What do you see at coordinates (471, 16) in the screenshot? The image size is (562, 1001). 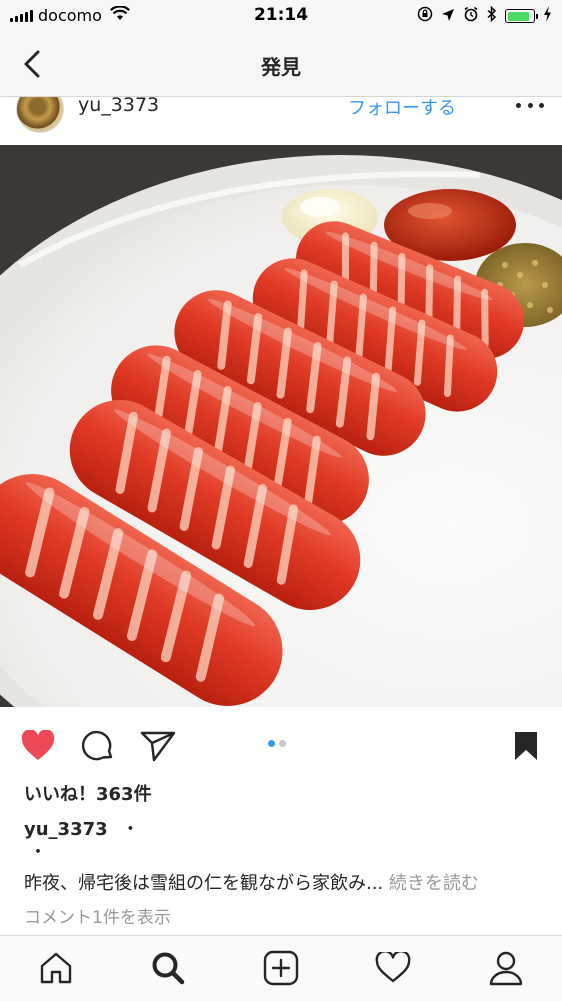 I see `alarm-icon` at bounding box center [471, 16].